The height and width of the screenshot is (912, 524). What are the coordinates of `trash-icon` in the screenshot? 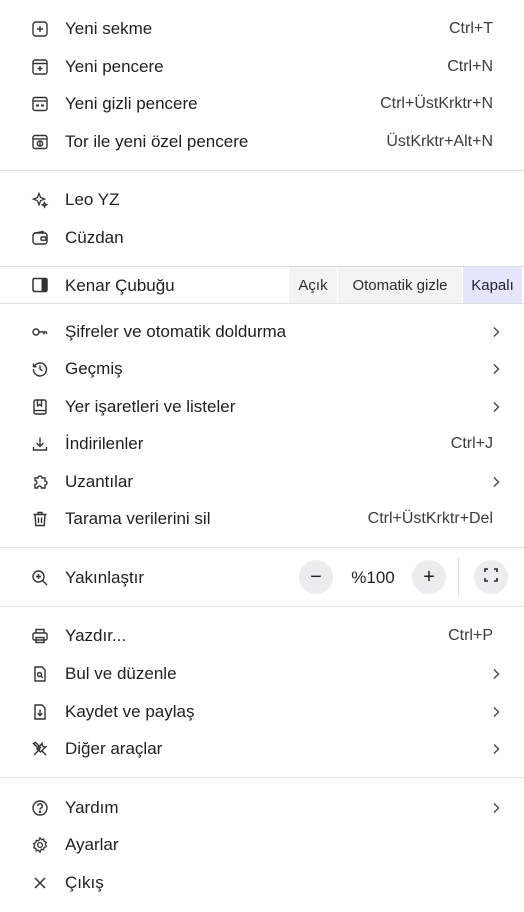 It's located at (40, 519).